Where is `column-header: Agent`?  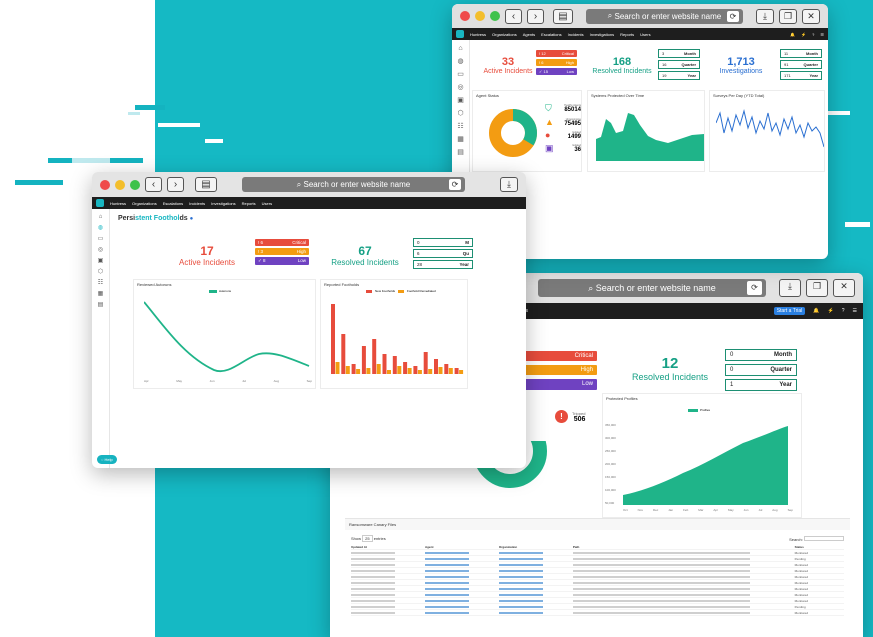
column-header: Agent is located at coordinates (462, 547).